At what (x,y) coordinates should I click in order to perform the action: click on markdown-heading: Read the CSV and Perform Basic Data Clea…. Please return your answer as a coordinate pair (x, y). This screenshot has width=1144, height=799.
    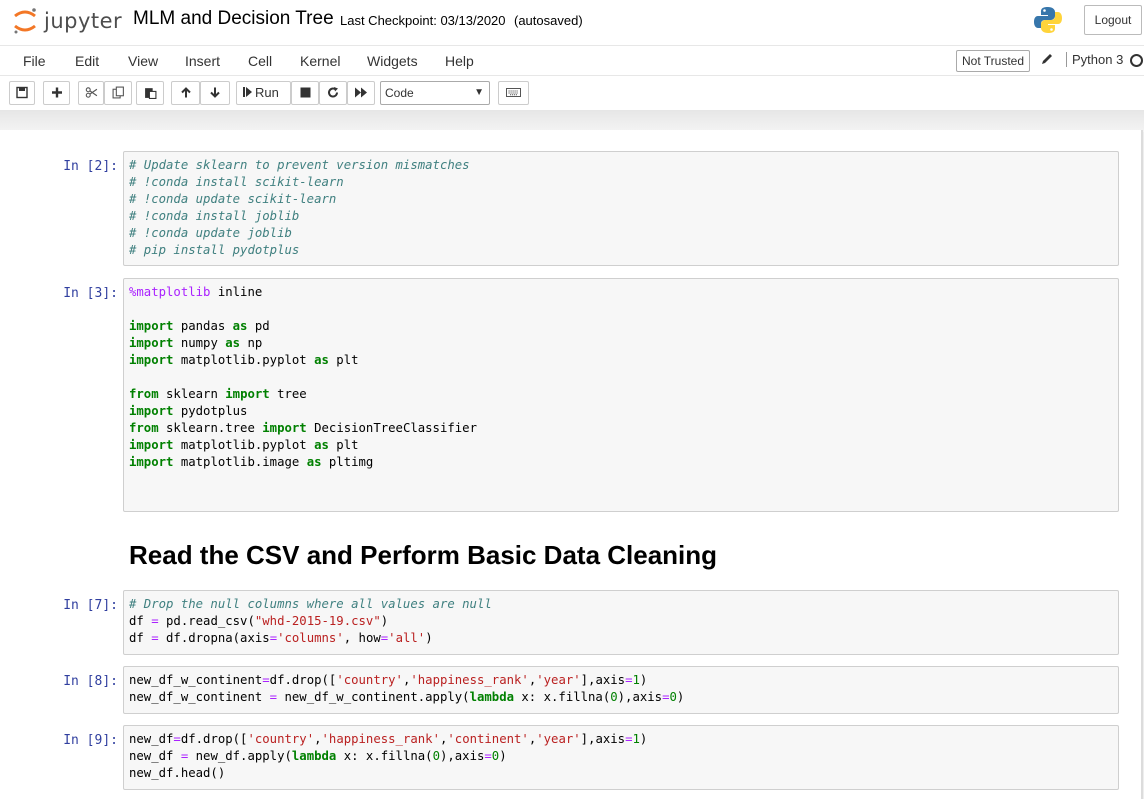
    Looking at the image, I should click on (423, 555).